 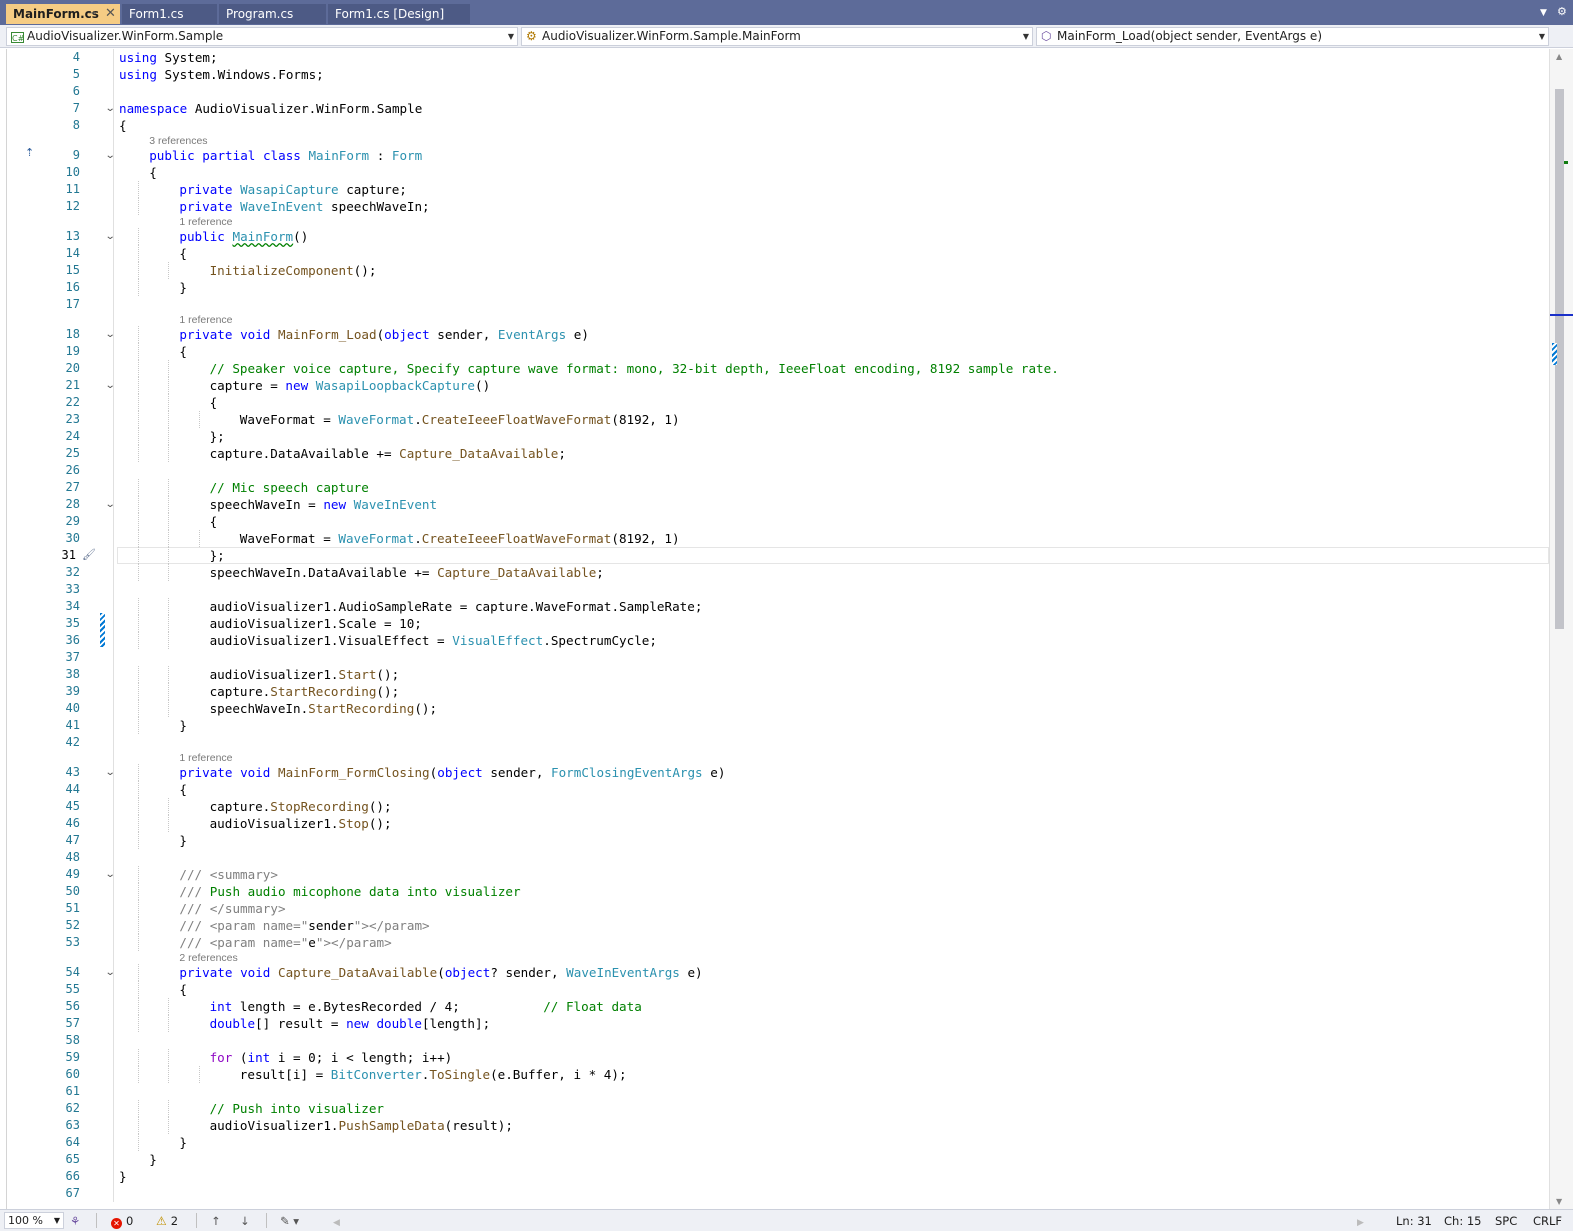 What do you see at coordinates (1414, 1221) in the screenshot?
I see `line-indicator: Ln: 31` at bounding box center [1414, 1221].